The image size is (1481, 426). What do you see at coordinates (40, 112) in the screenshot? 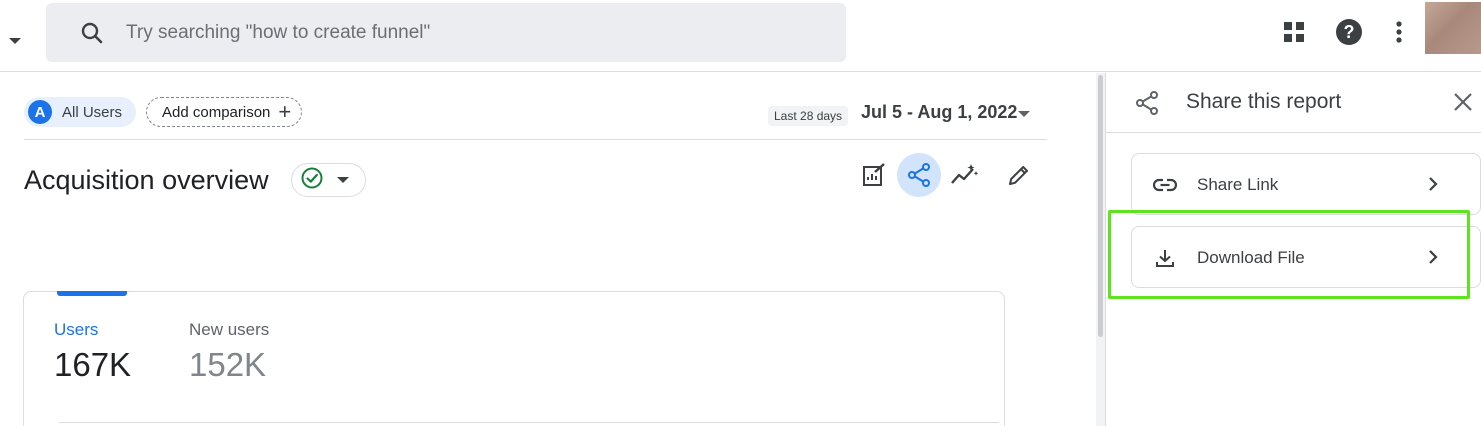
I see `segment-avatar: A` at bounding box center [40, 112].